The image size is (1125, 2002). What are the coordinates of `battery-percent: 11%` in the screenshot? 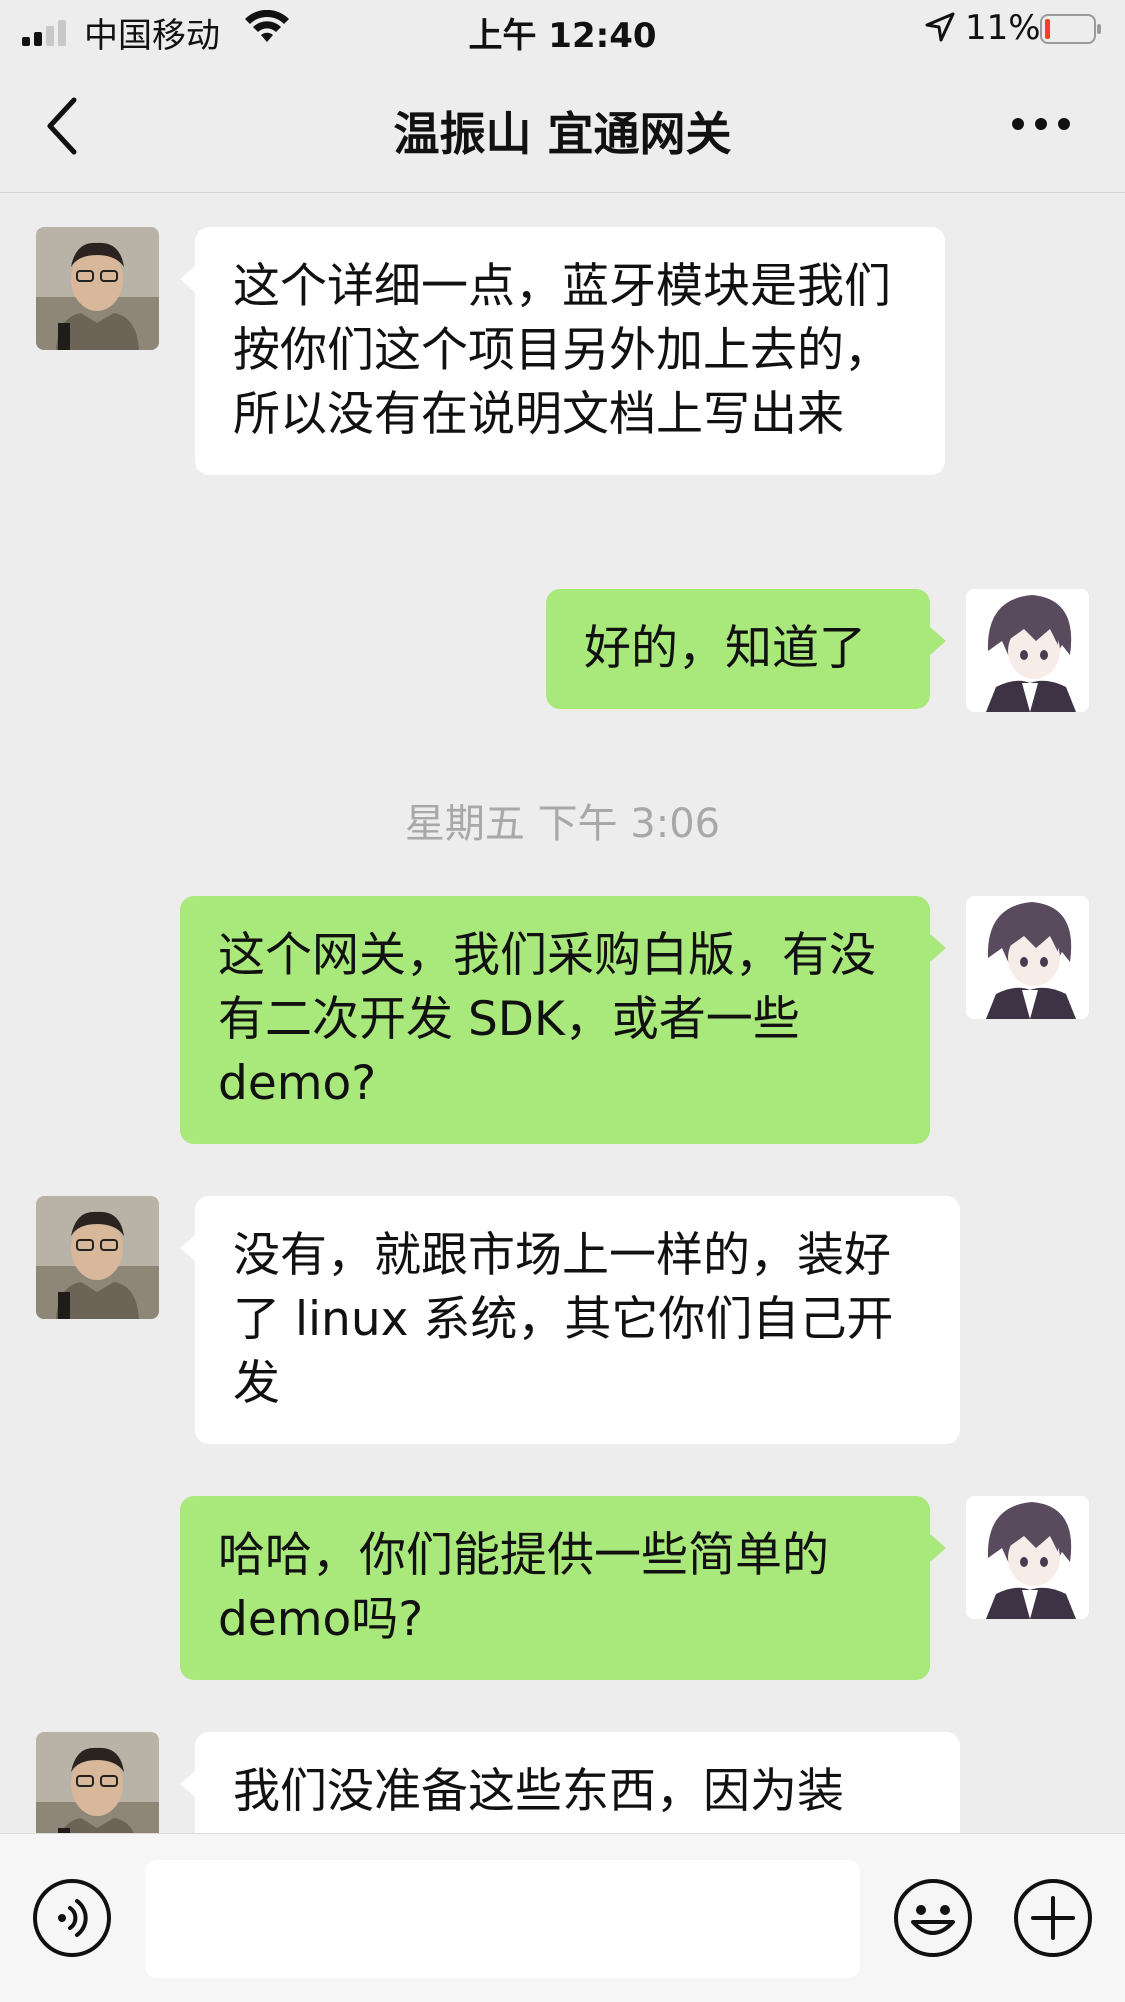 It's located at (1003, 28).